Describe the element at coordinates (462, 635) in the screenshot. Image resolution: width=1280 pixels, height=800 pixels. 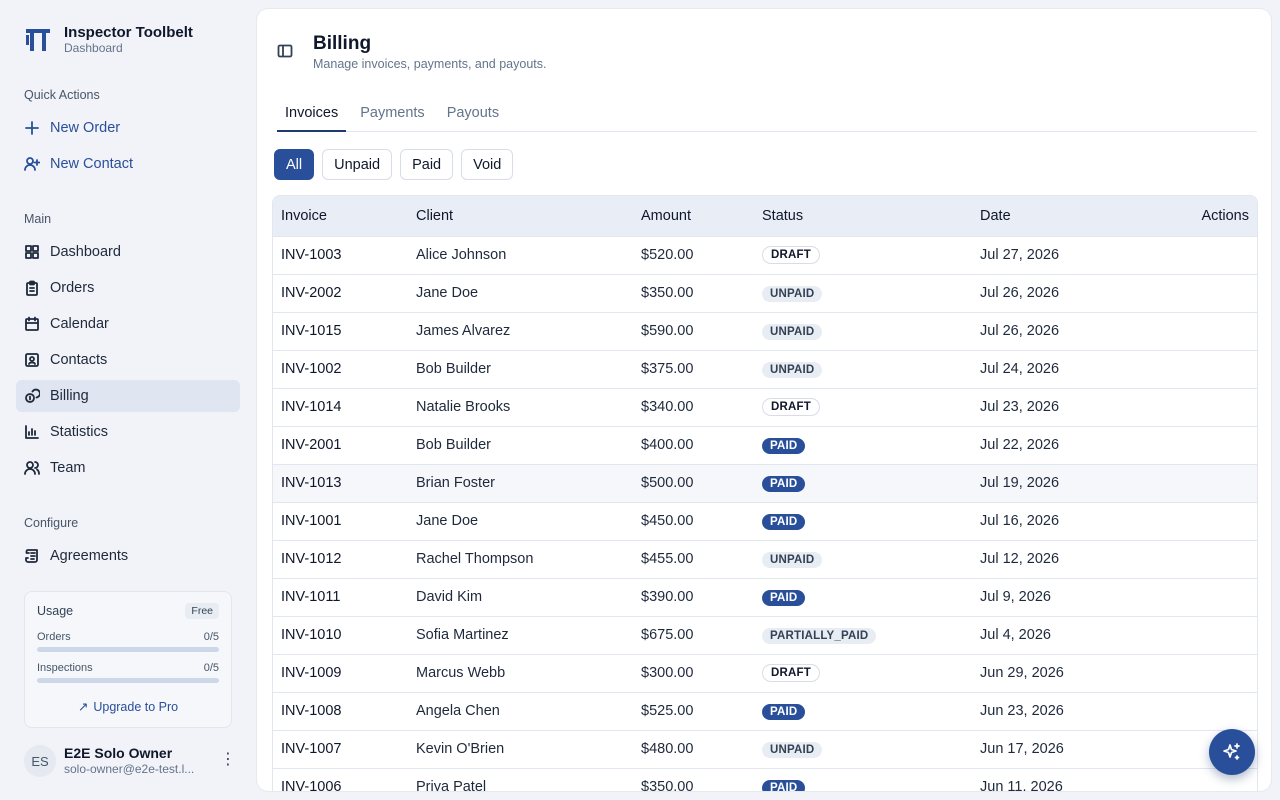
I see `client-cell: Sofia Martinez` at that location.